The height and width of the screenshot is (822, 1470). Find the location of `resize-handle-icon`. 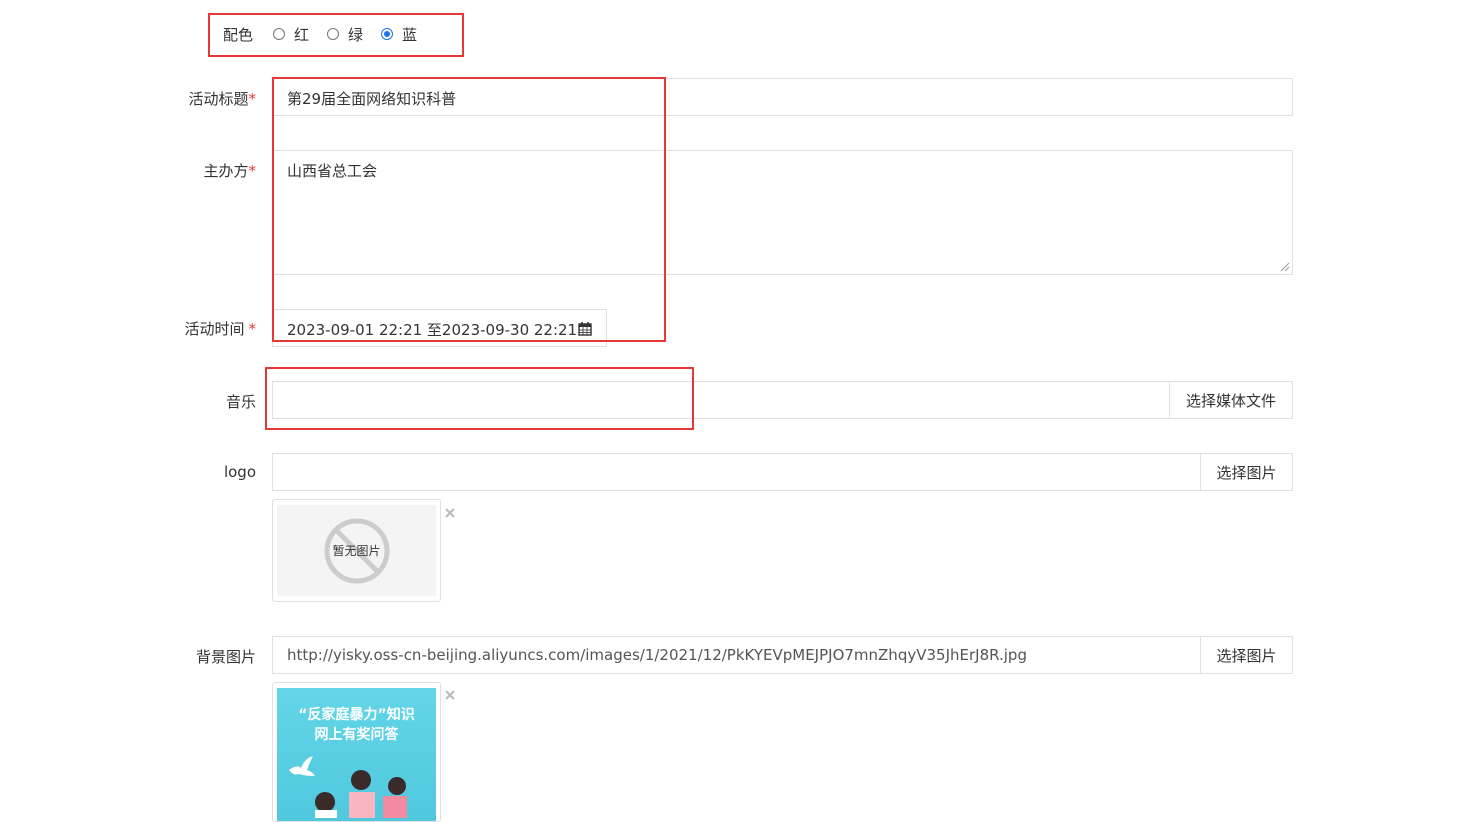

resize-handle-icon is located at coordinates (1285, 267).